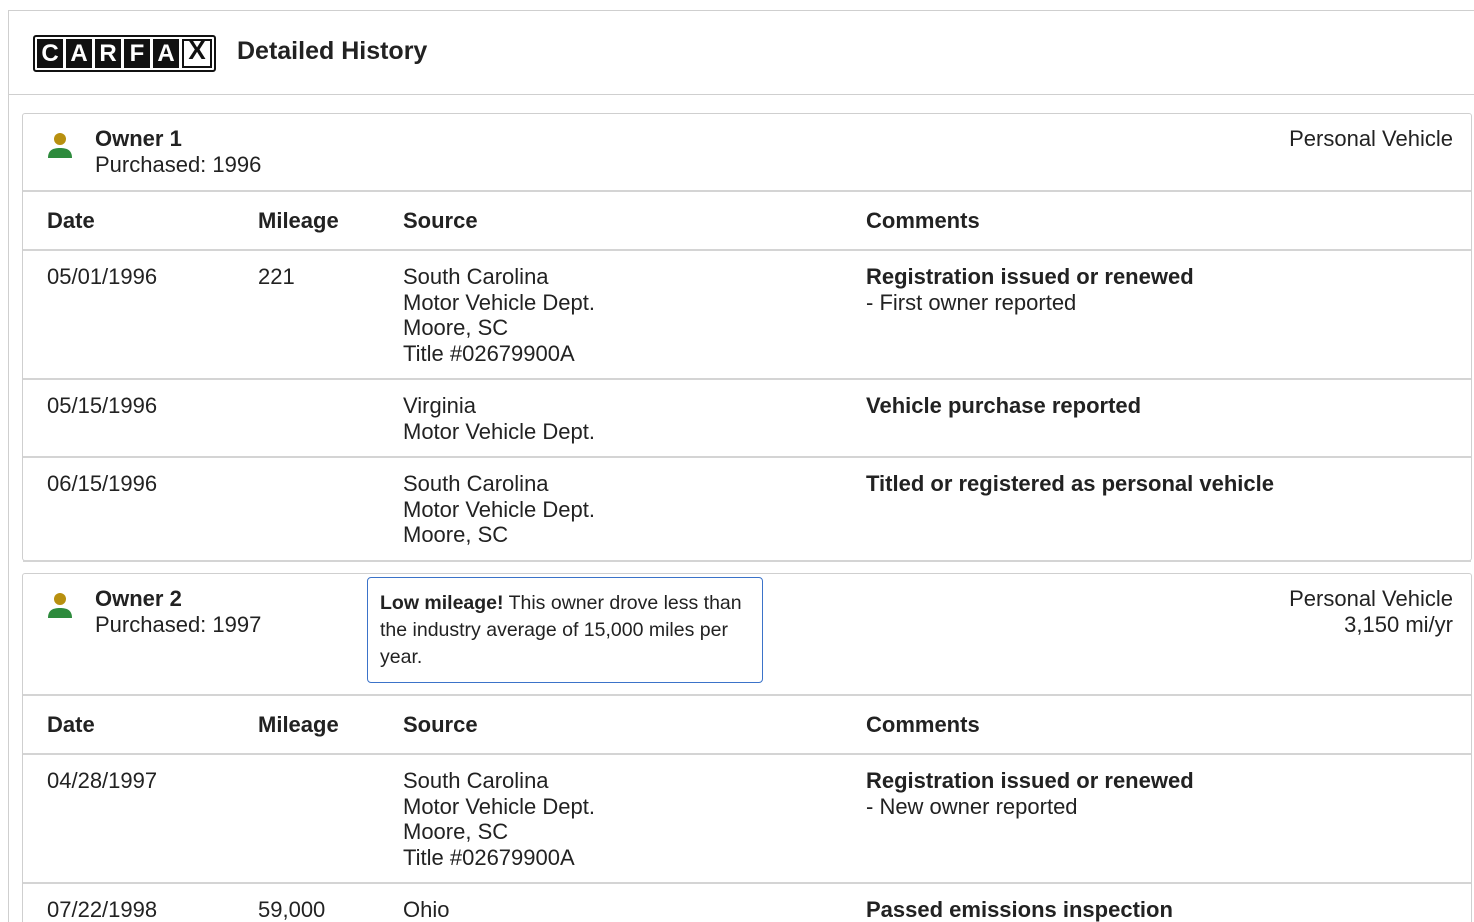  I want to click on comment-note: - First owner reported, so click(971, 302).